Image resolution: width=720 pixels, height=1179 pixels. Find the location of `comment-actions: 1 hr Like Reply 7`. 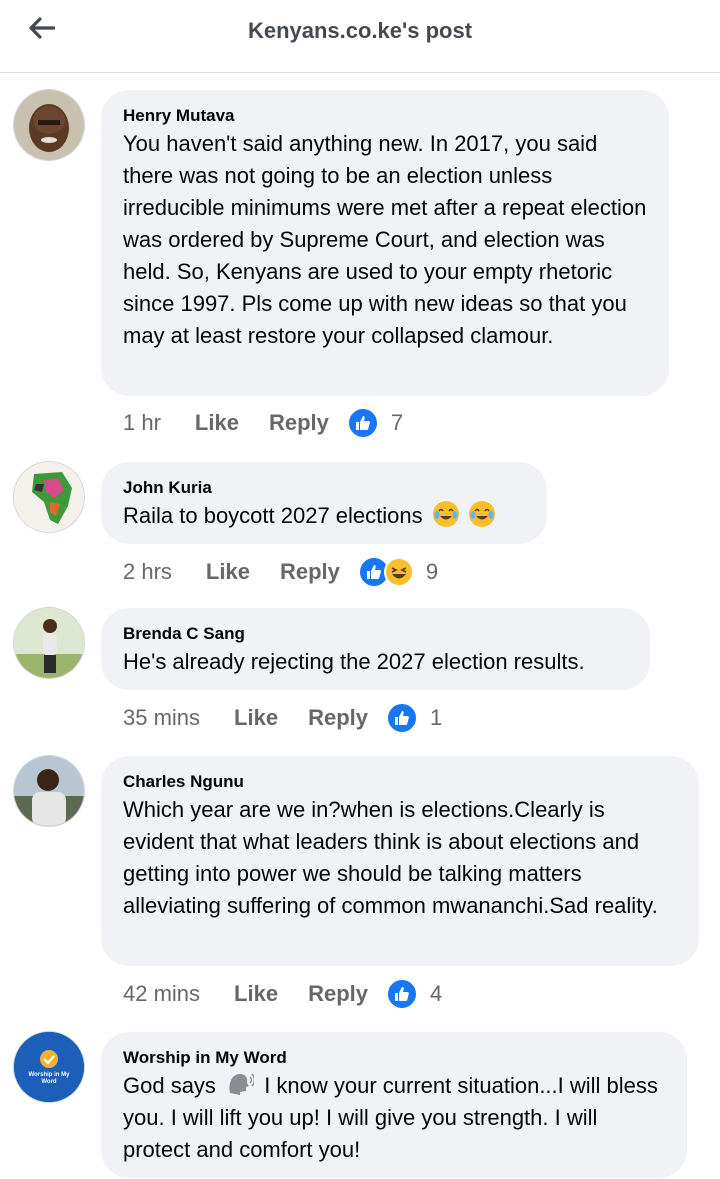

comment-actions: 1 hr Like Reply 7 is located at coordinates (263, 423).